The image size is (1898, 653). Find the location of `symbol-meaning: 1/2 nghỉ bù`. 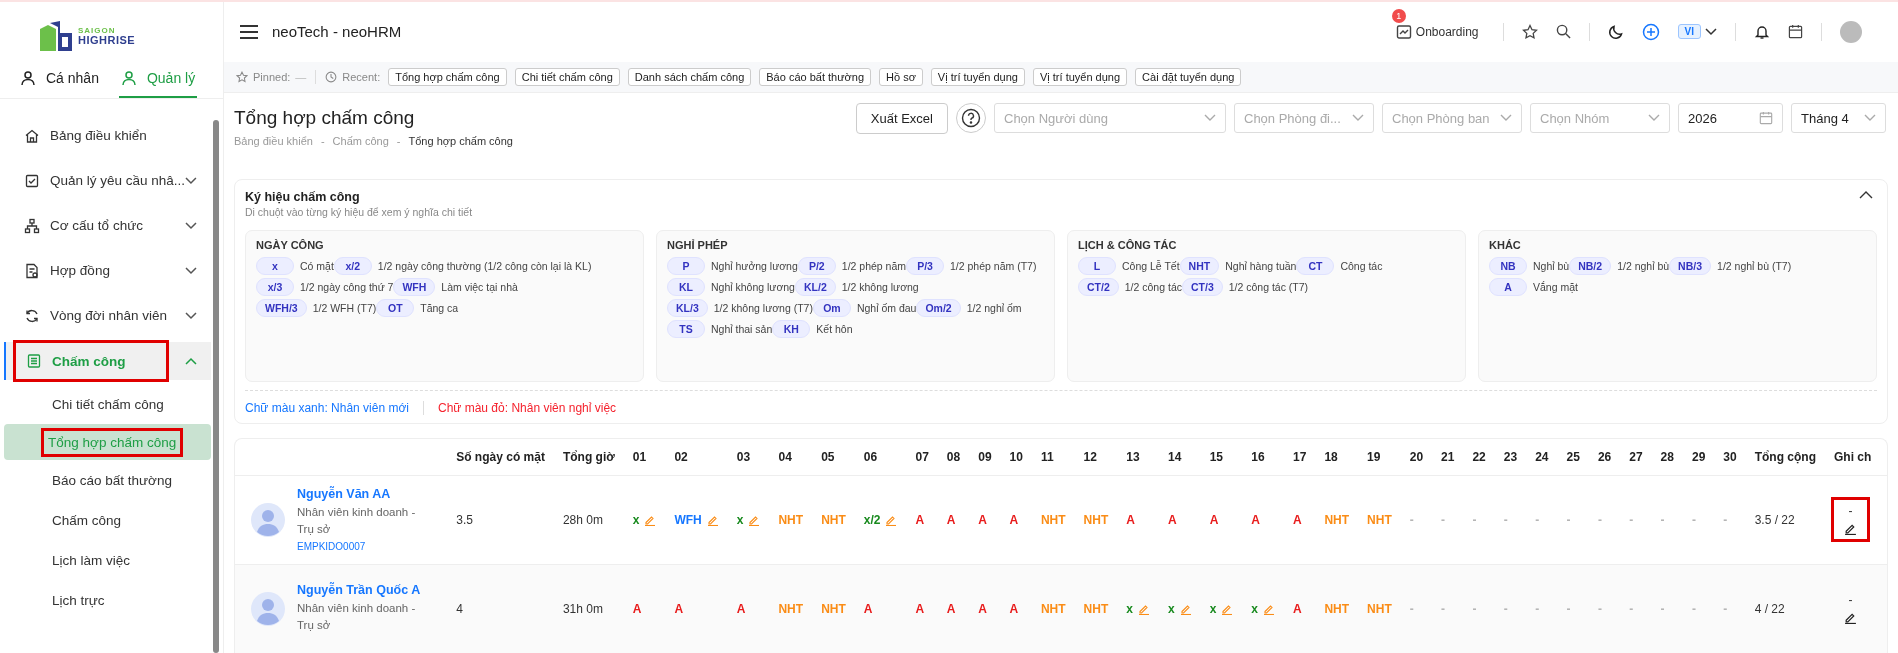

symbol-meaning: 1/2 nghỉ bù is located at coordinates (1643, 265).